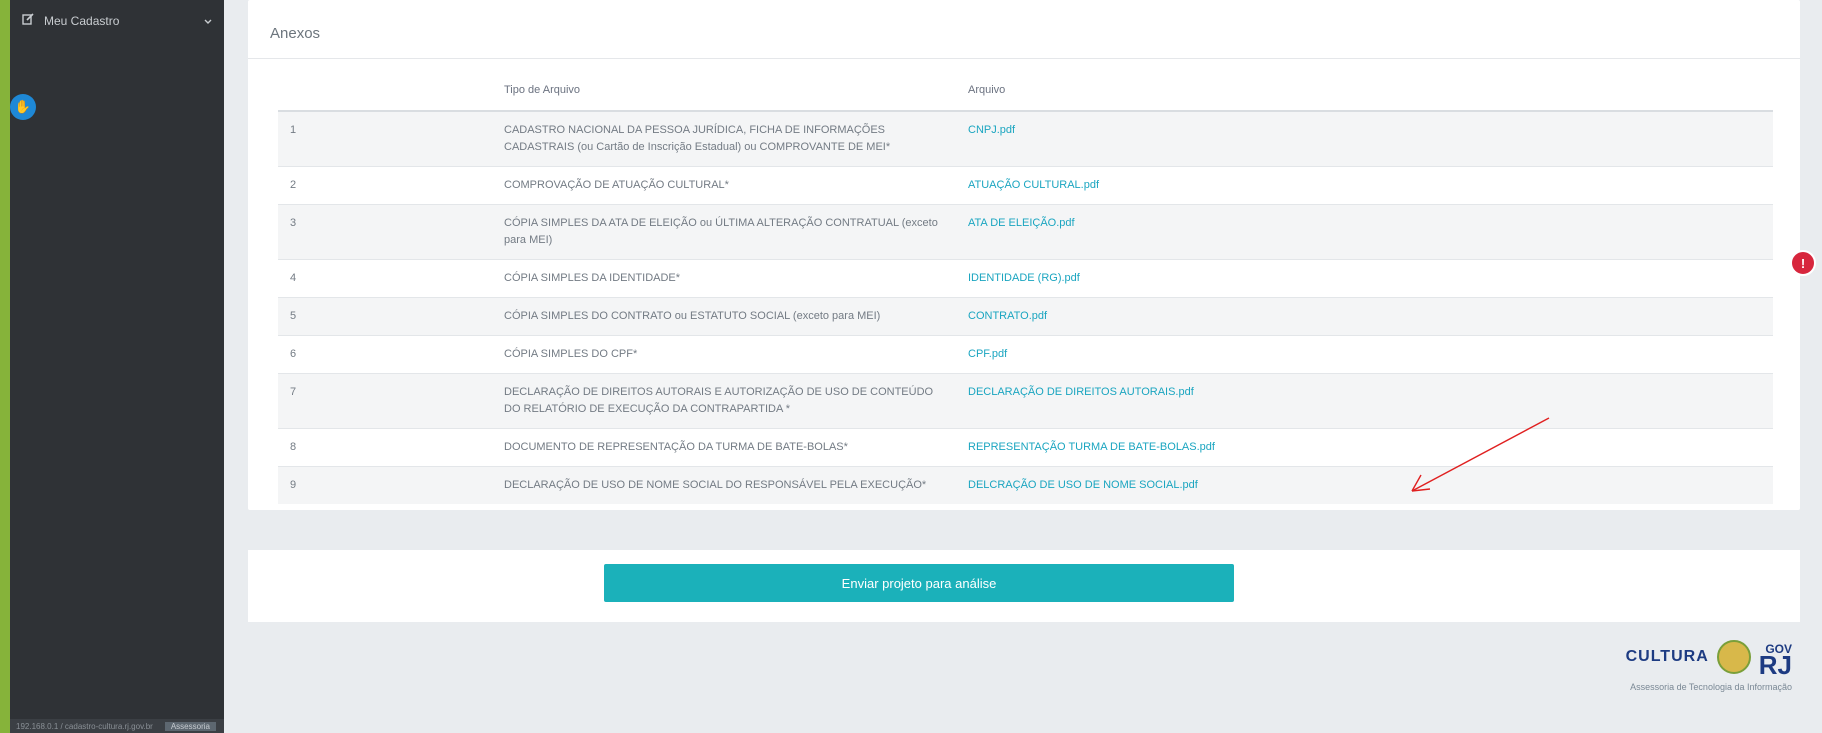 This screenshot has width=1822, height=733. I want to click on state-seal-icon, so click(1733, 657).